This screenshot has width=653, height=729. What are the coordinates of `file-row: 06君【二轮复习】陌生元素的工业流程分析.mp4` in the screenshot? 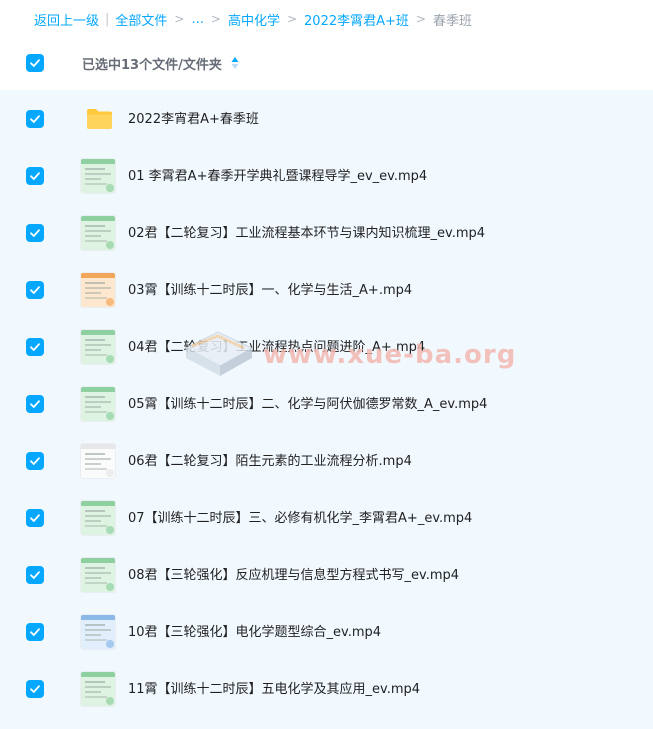 It's located at (326, 461).